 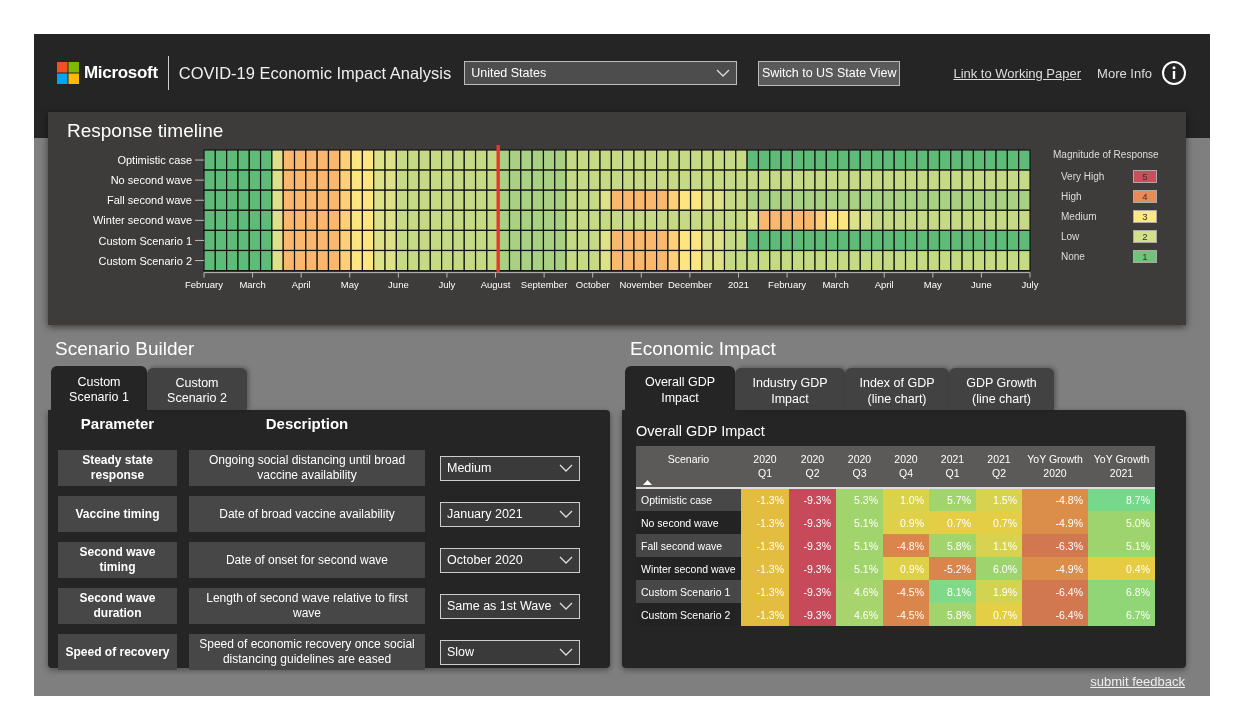 I want to click on view-tab: Industry GDP Impact, so click(x=790, y=389).